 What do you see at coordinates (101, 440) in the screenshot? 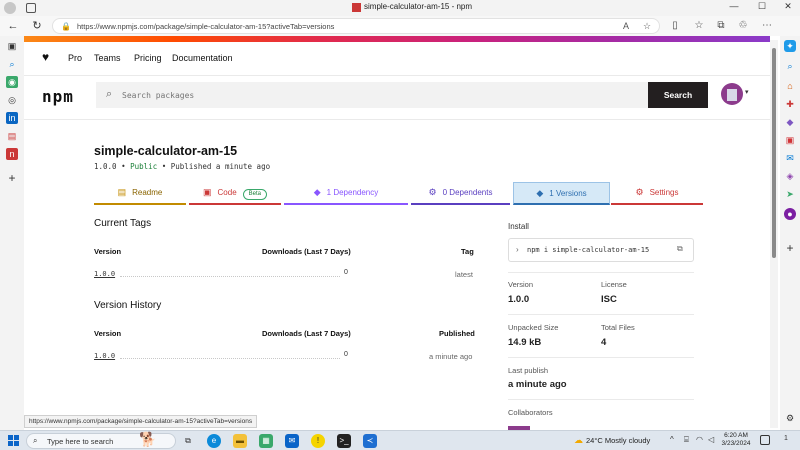
I see `taskbar-search: ⌕ Type here to search 🐕` at bounding box center [101, 440].